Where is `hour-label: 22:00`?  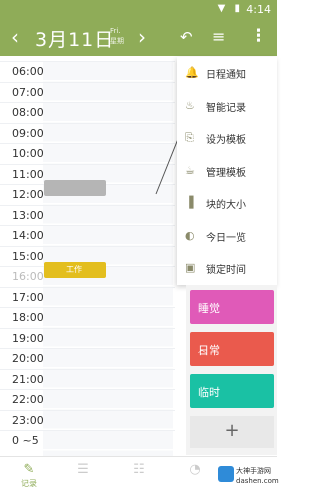
hour-label: 22:00 is located at coordinates (28, 399).